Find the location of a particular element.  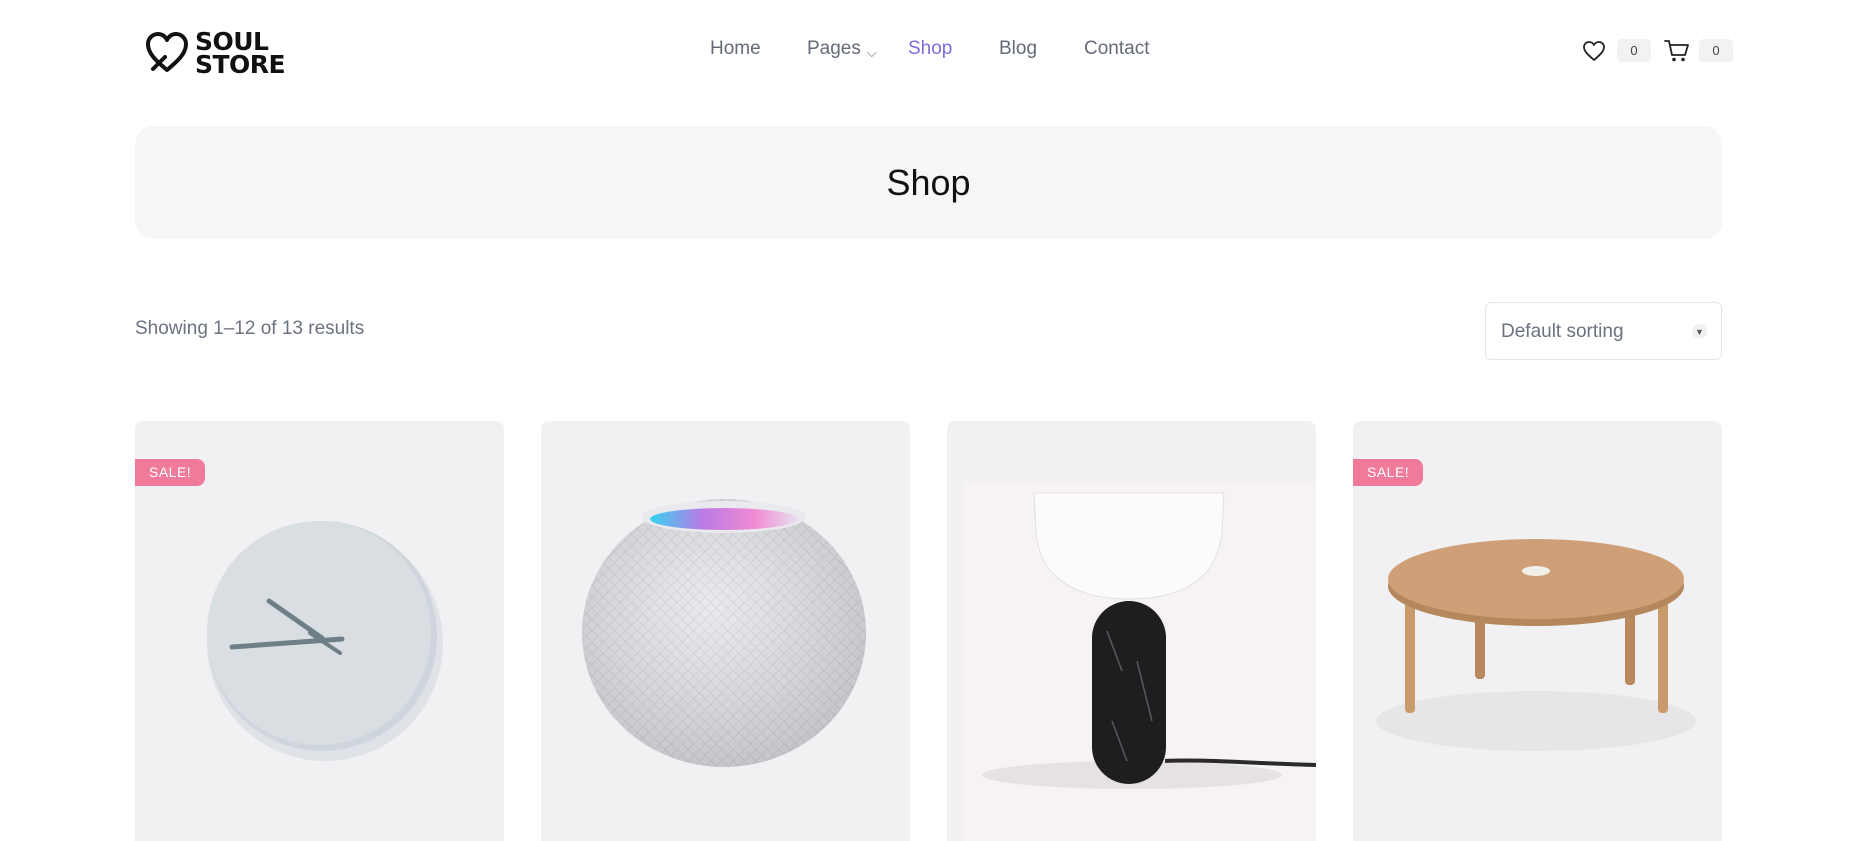

chevron-down-icon: ⌵ is located at coordinates (871, 52).